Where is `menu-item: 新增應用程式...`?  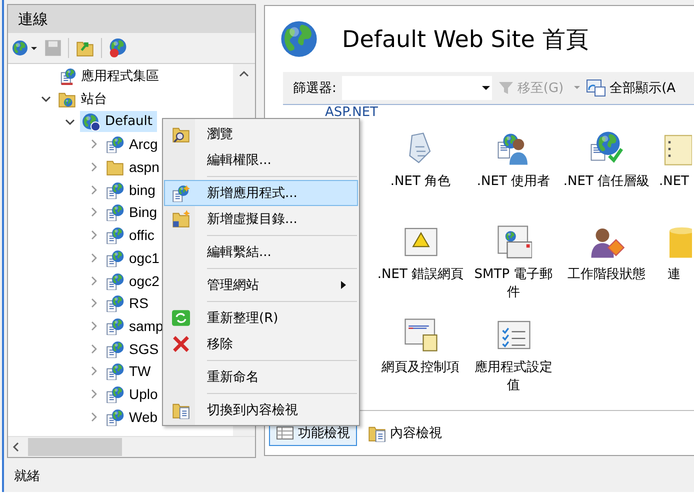 menu-item: 新增應用程式... is located at coordinates (261, 193).